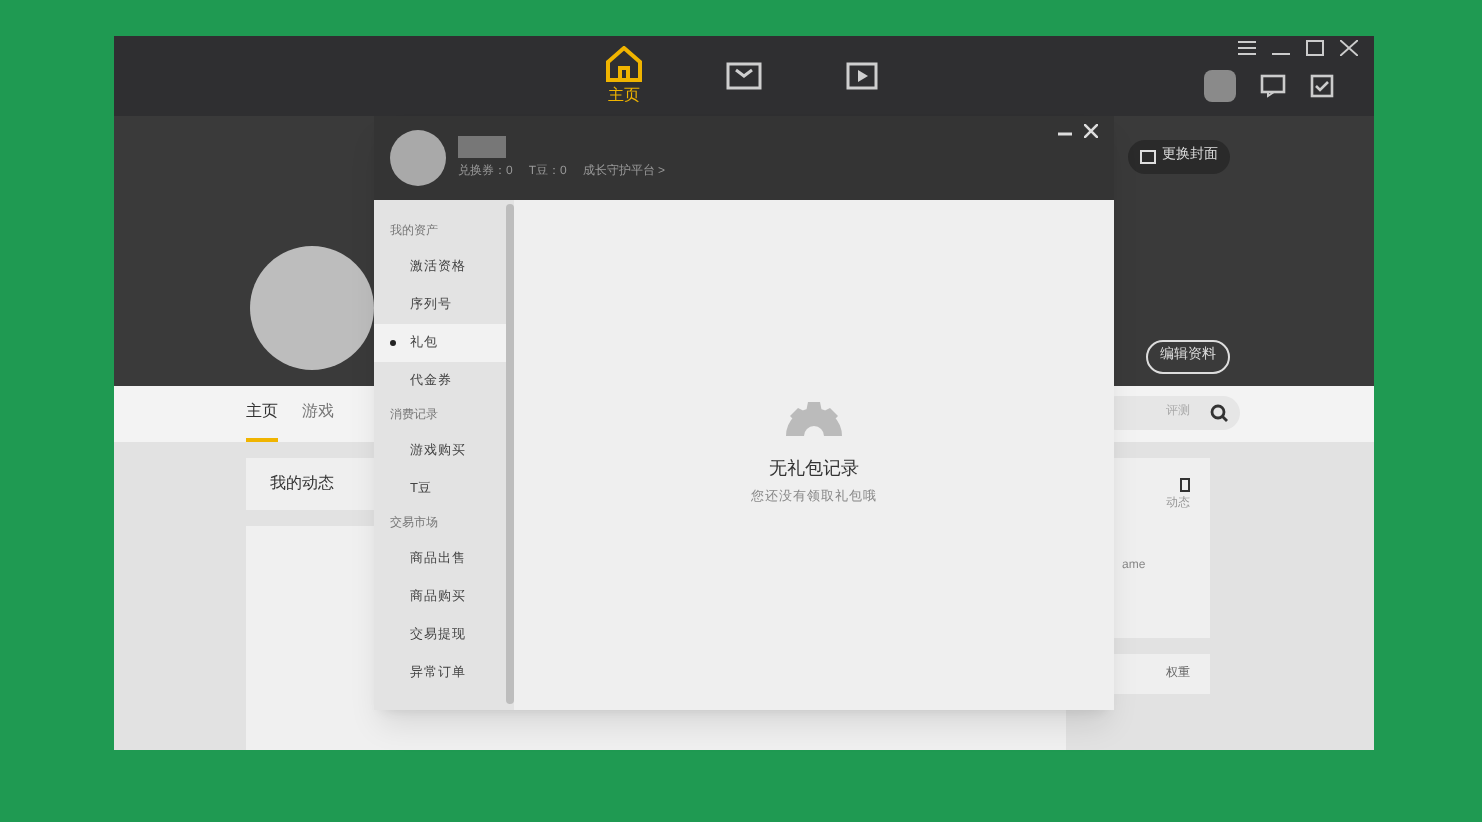 The image size is (1482, 822). What do you see at coordinates (744, 76) in the screenshot?
I see `tray-icon` at bounding box center [744, 76].